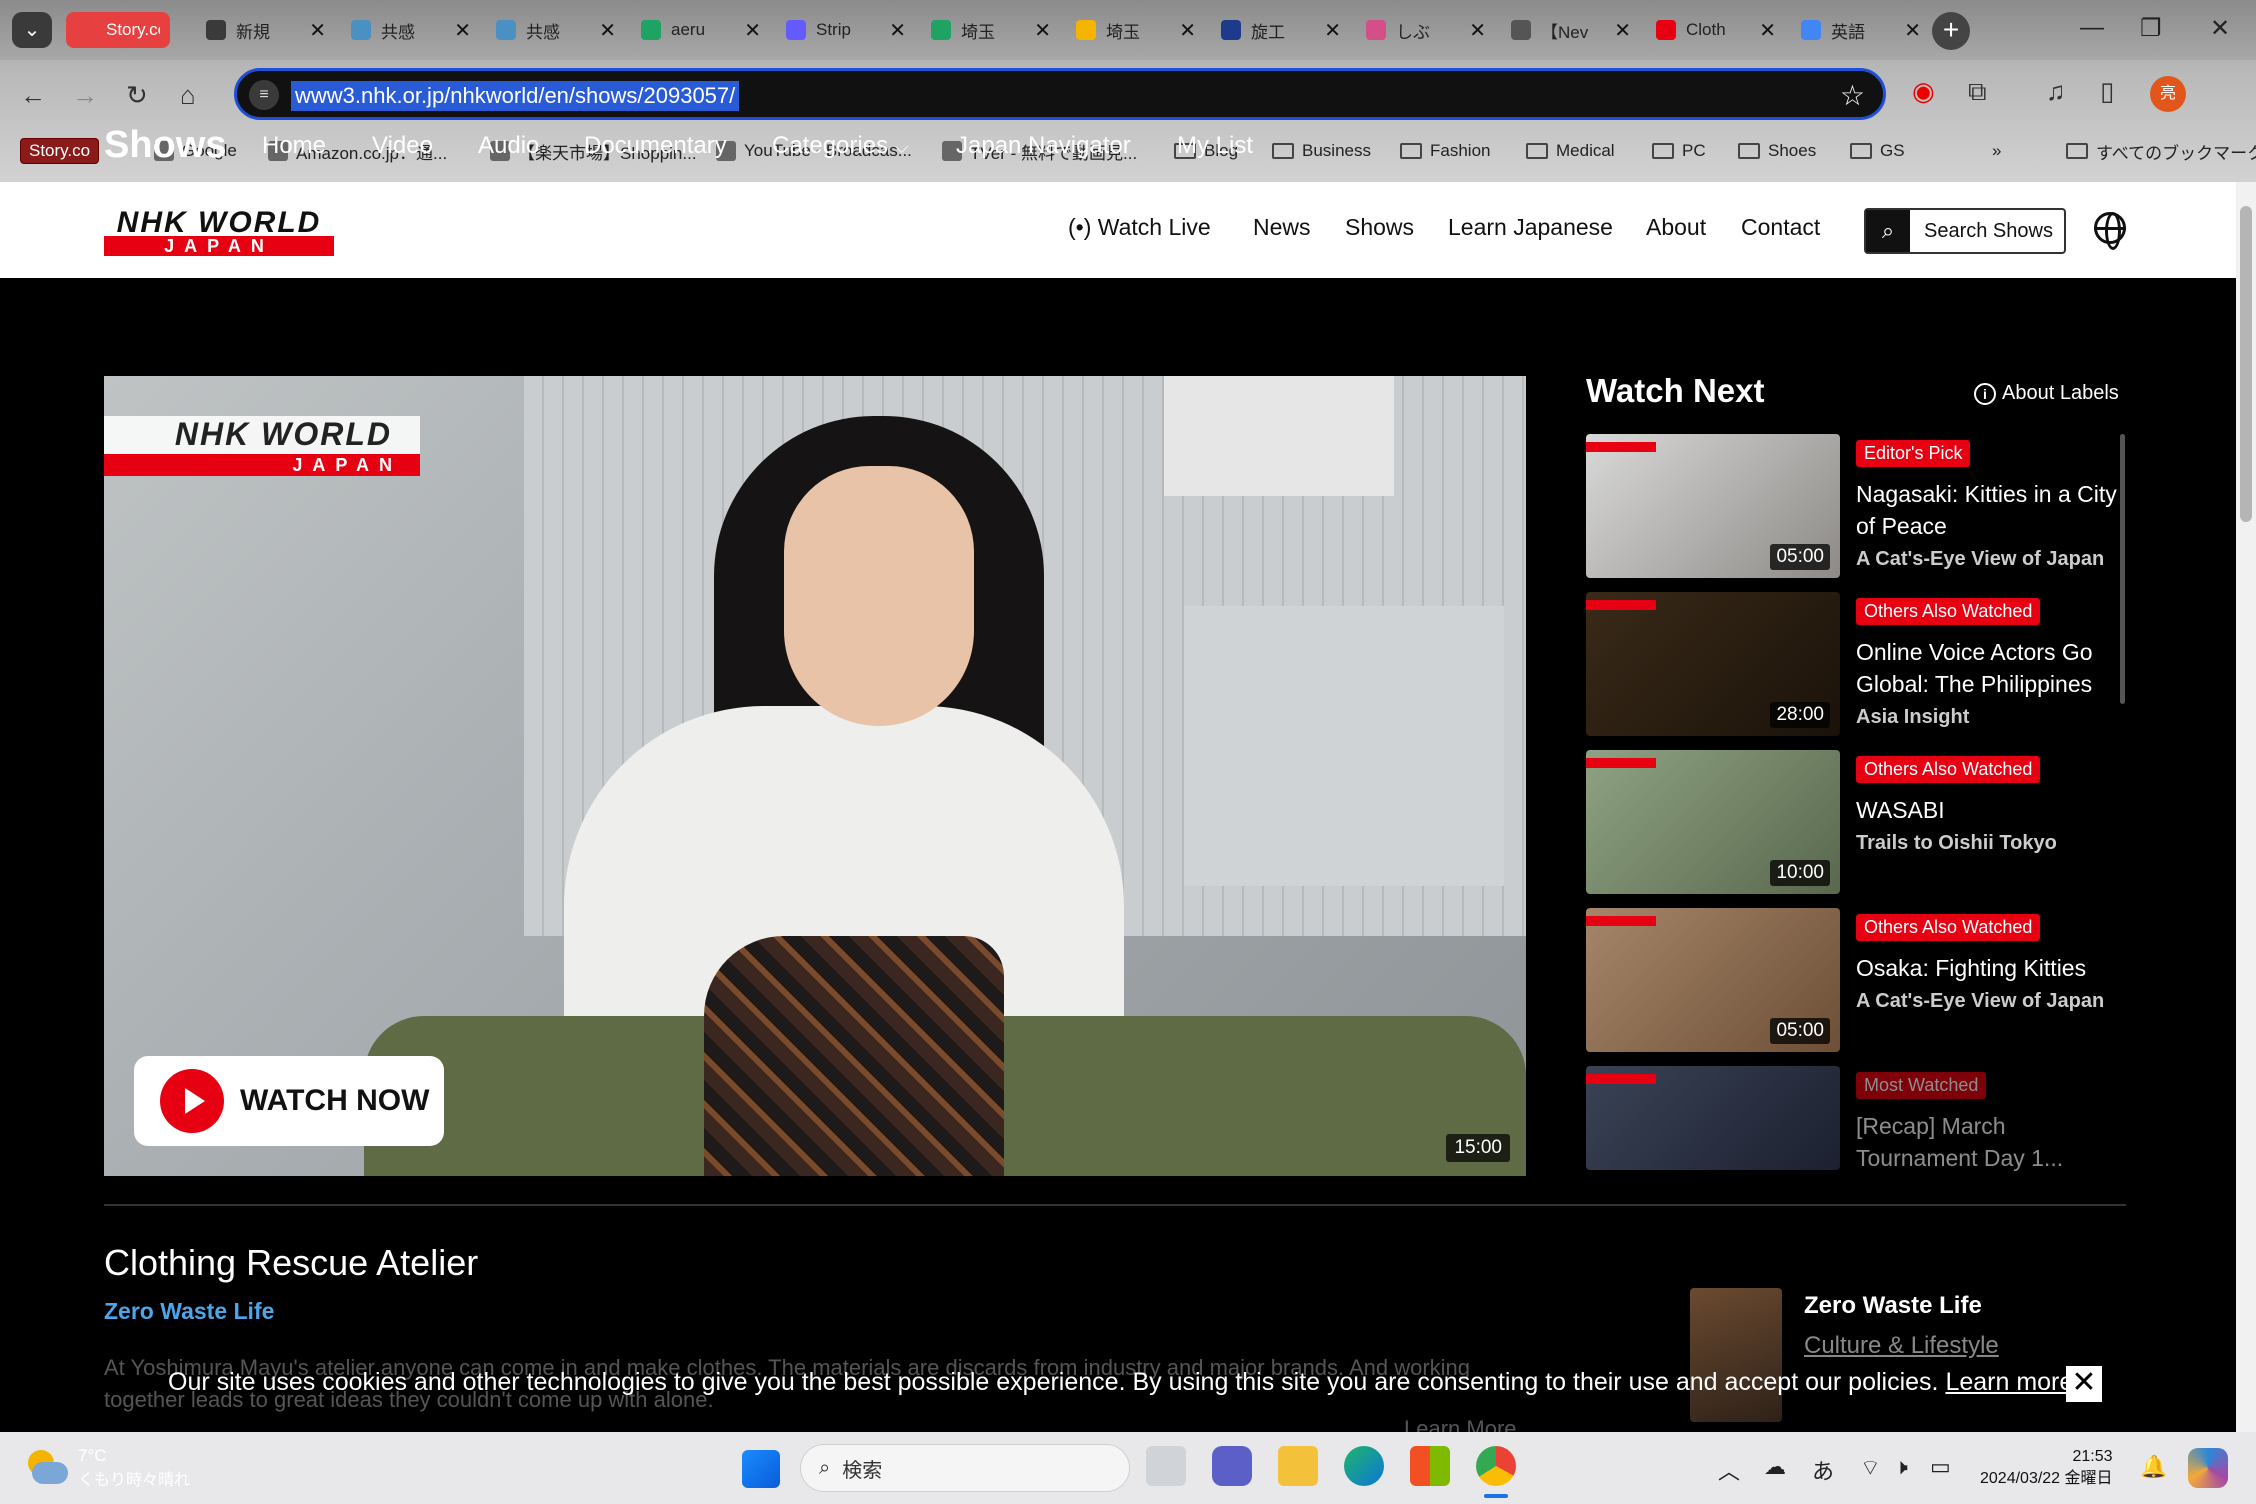 This screenshot has width=2256, height=1504. Describe the element at coordinates (264, 95) in the screenshot. I see `site-info-icon: ≡` at that location.